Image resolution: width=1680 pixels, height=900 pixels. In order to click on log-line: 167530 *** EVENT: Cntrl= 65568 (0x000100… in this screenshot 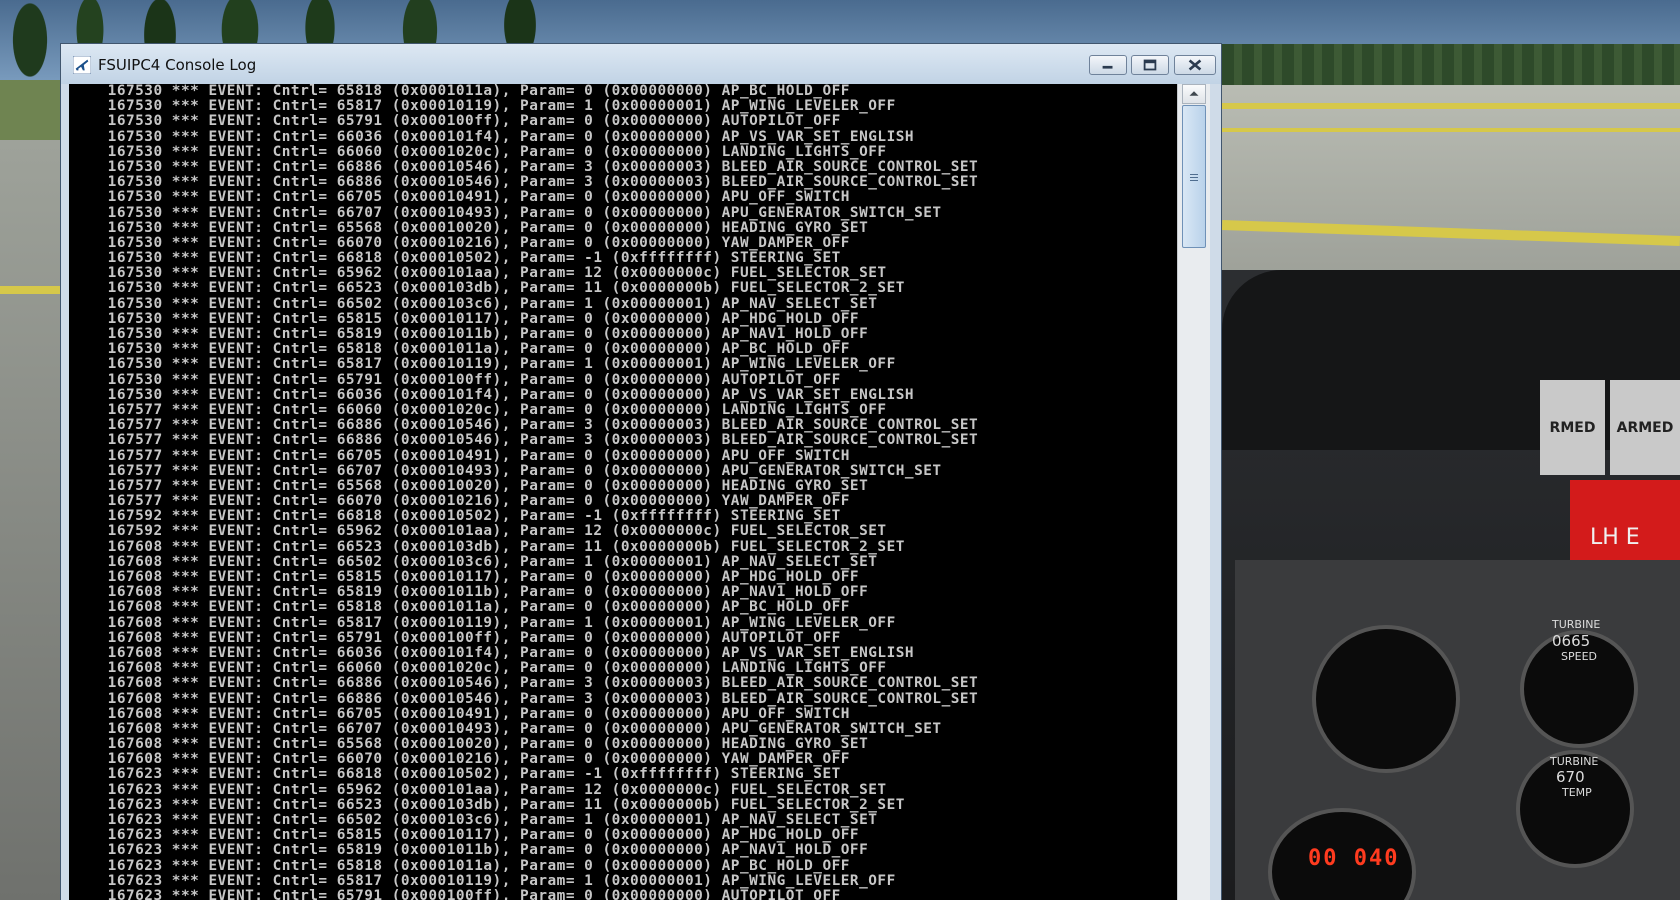, I will do `click(470, 228)`.